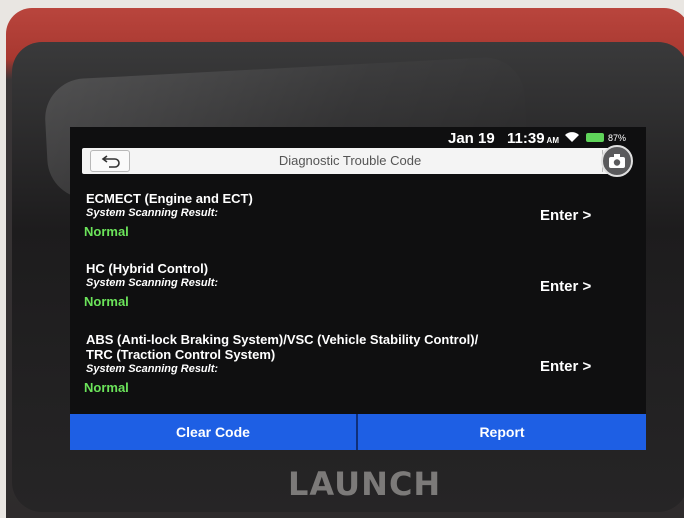  What do you see at coordinates (502, 432) in the screenshot?
I see `report-button: Report` at bounding box center [502, 432].